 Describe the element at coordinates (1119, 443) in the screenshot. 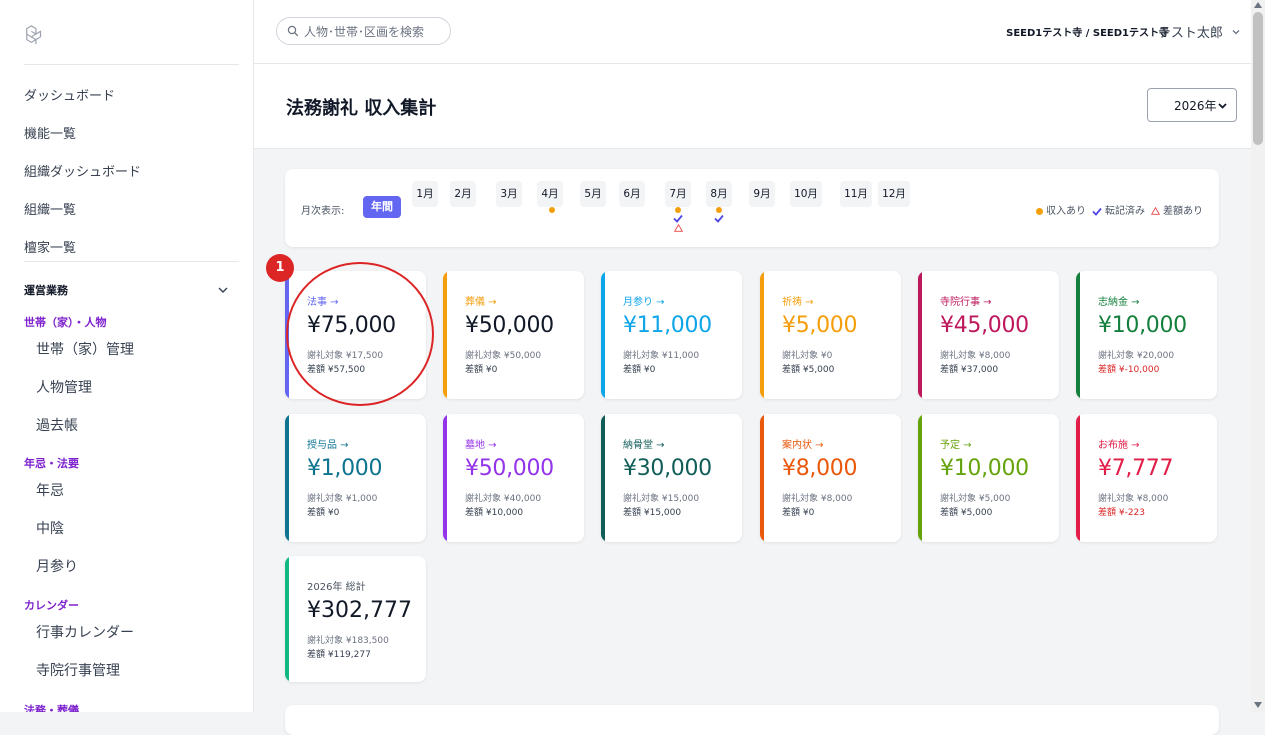

I see `card-title-link: お布施 →` at that location.